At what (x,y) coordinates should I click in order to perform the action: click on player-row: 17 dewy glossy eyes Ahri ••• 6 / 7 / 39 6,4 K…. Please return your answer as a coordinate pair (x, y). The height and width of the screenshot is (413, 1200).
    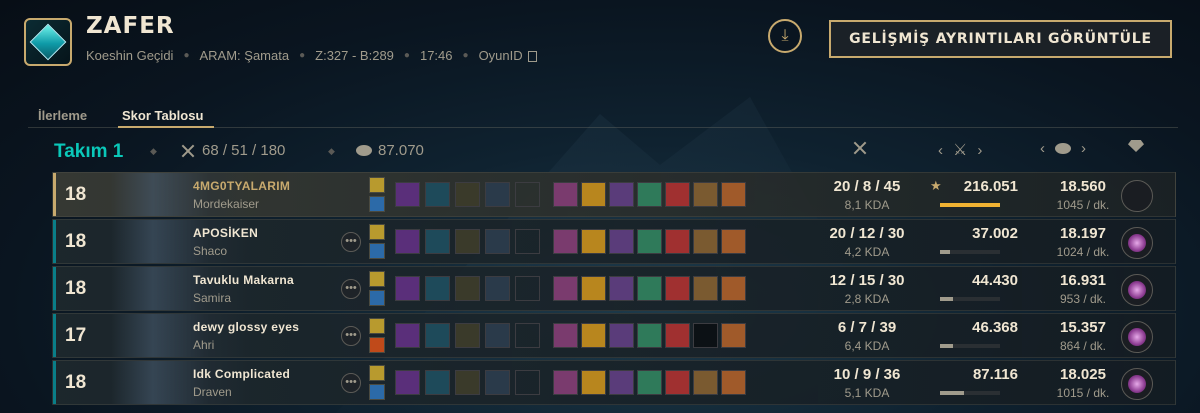
    Looking at the image, I should click on (614, 335).